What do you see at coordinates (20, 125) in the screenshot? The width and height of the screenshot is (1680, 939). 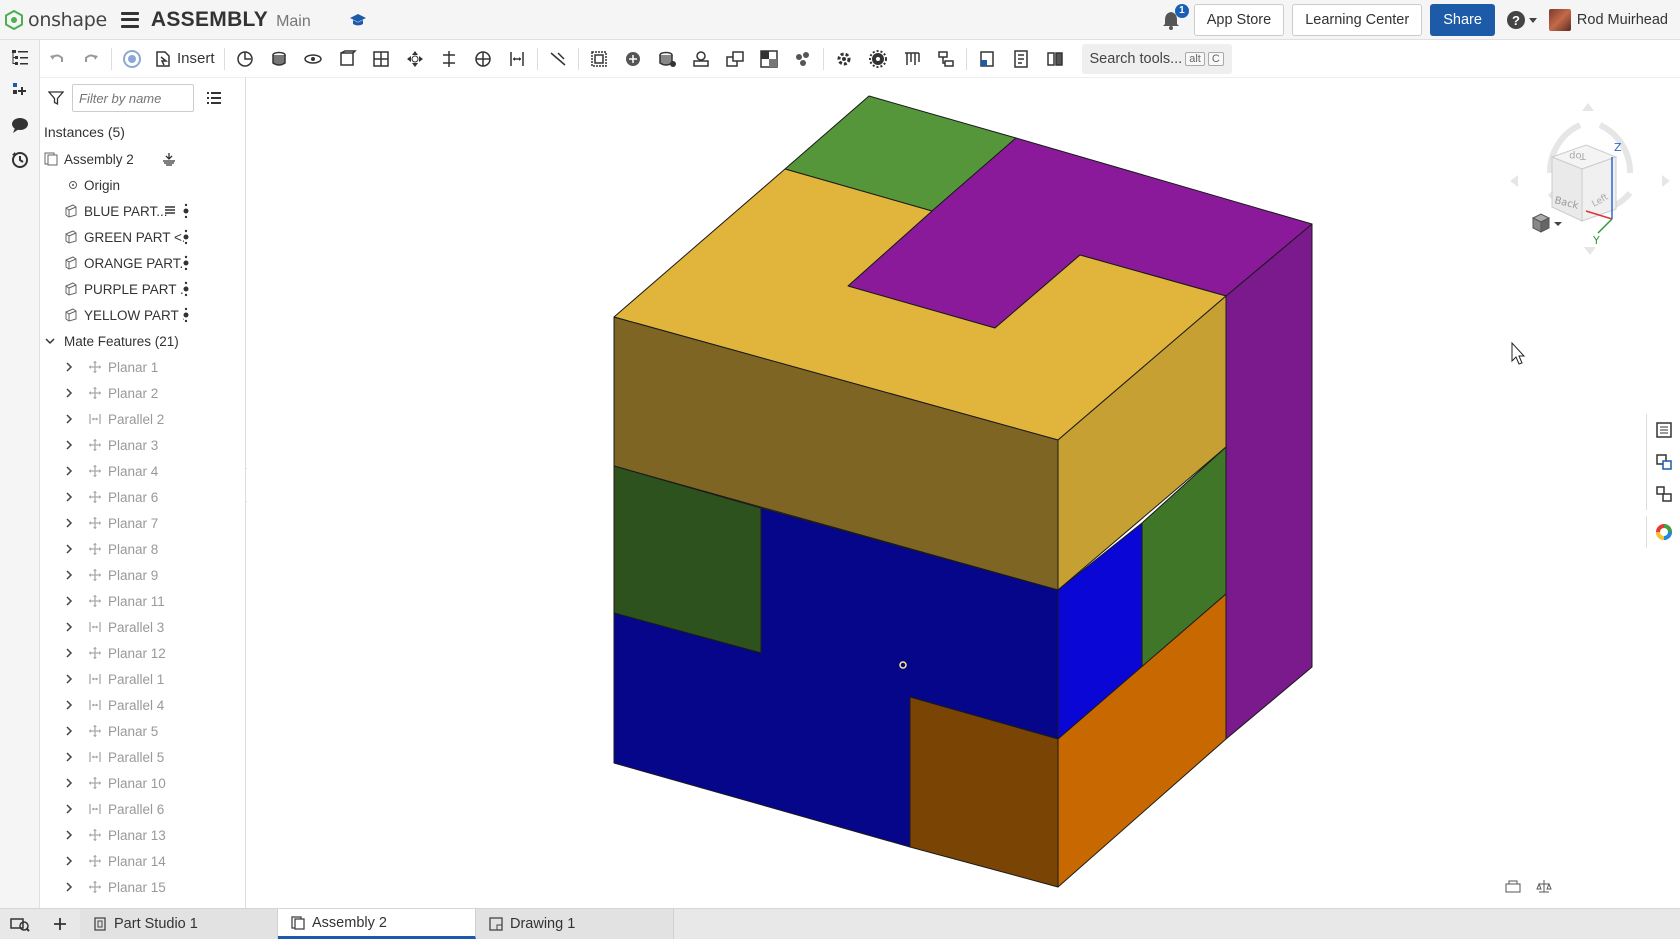 I see `comments-icon` at bounding box center [20, 125].